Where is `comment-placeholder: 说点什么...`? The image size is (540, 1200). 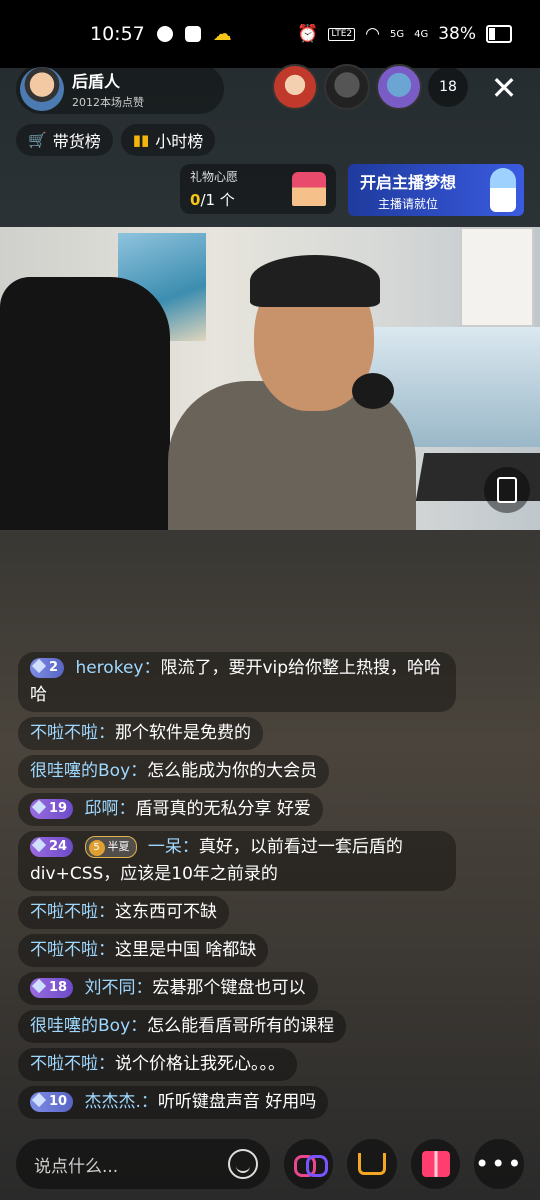 comment-placeholder: 说点什么... is located at coordinates (76, 1166).